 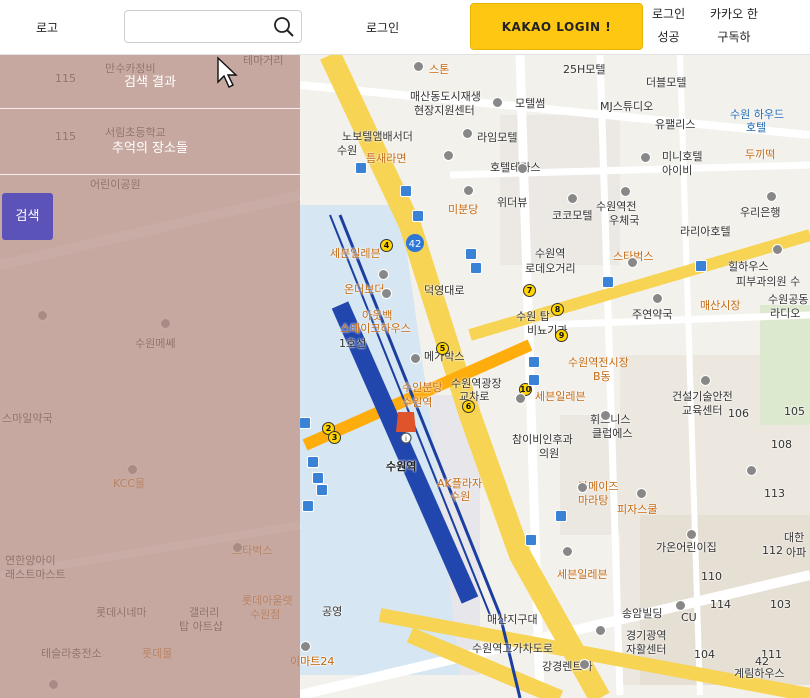 I want to click on memory-places-button: 추억의 장소들, so click(x=150, y=149).